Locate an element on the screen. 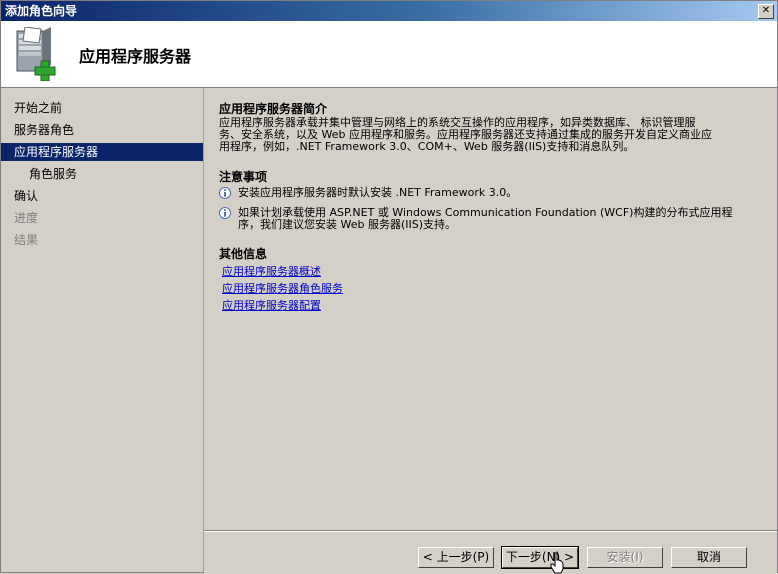 Image resolution: width=778 pixels, height=574 pixels. close-button: ✕ is located at coordinates (766, 11).